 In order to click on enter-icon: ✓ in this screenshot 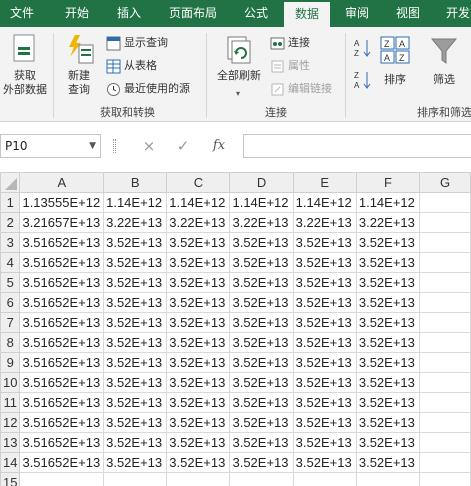, I will do `click(183, 146)`.